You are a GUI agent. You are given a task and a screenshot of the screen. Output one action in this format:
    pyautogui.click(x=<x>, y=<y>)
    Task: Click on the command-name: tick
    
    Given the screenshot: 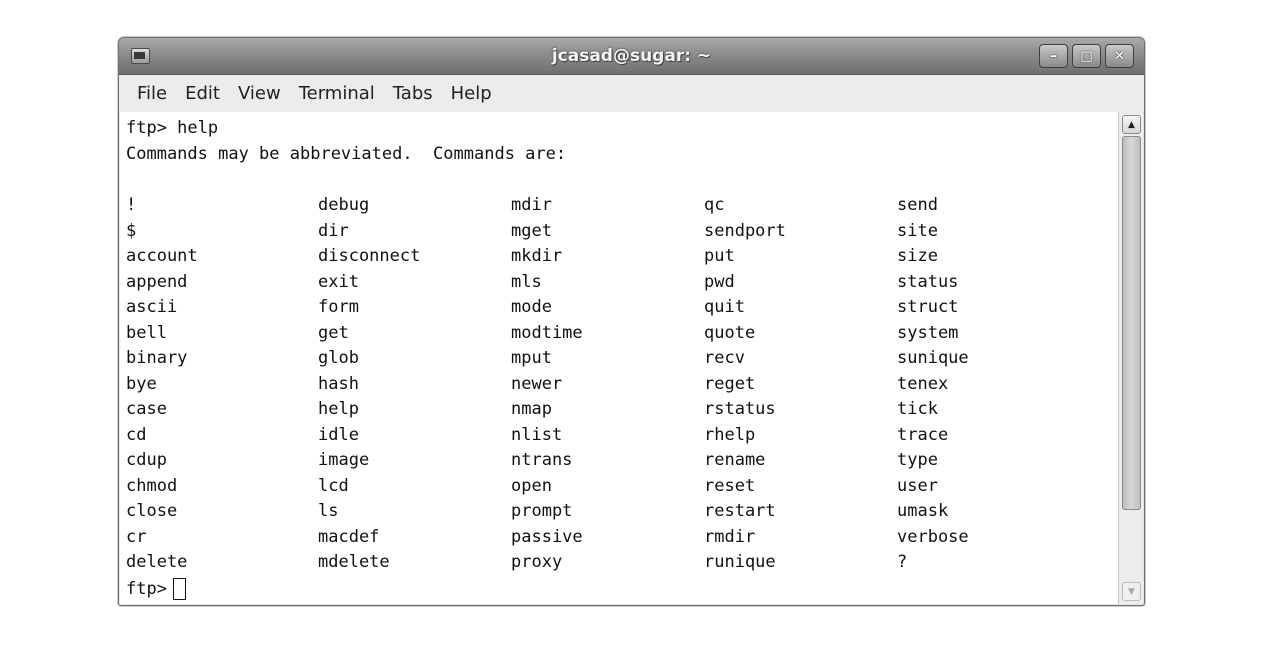 What is the action you would take?
    pyautogui.click(x=917, y=409)
    